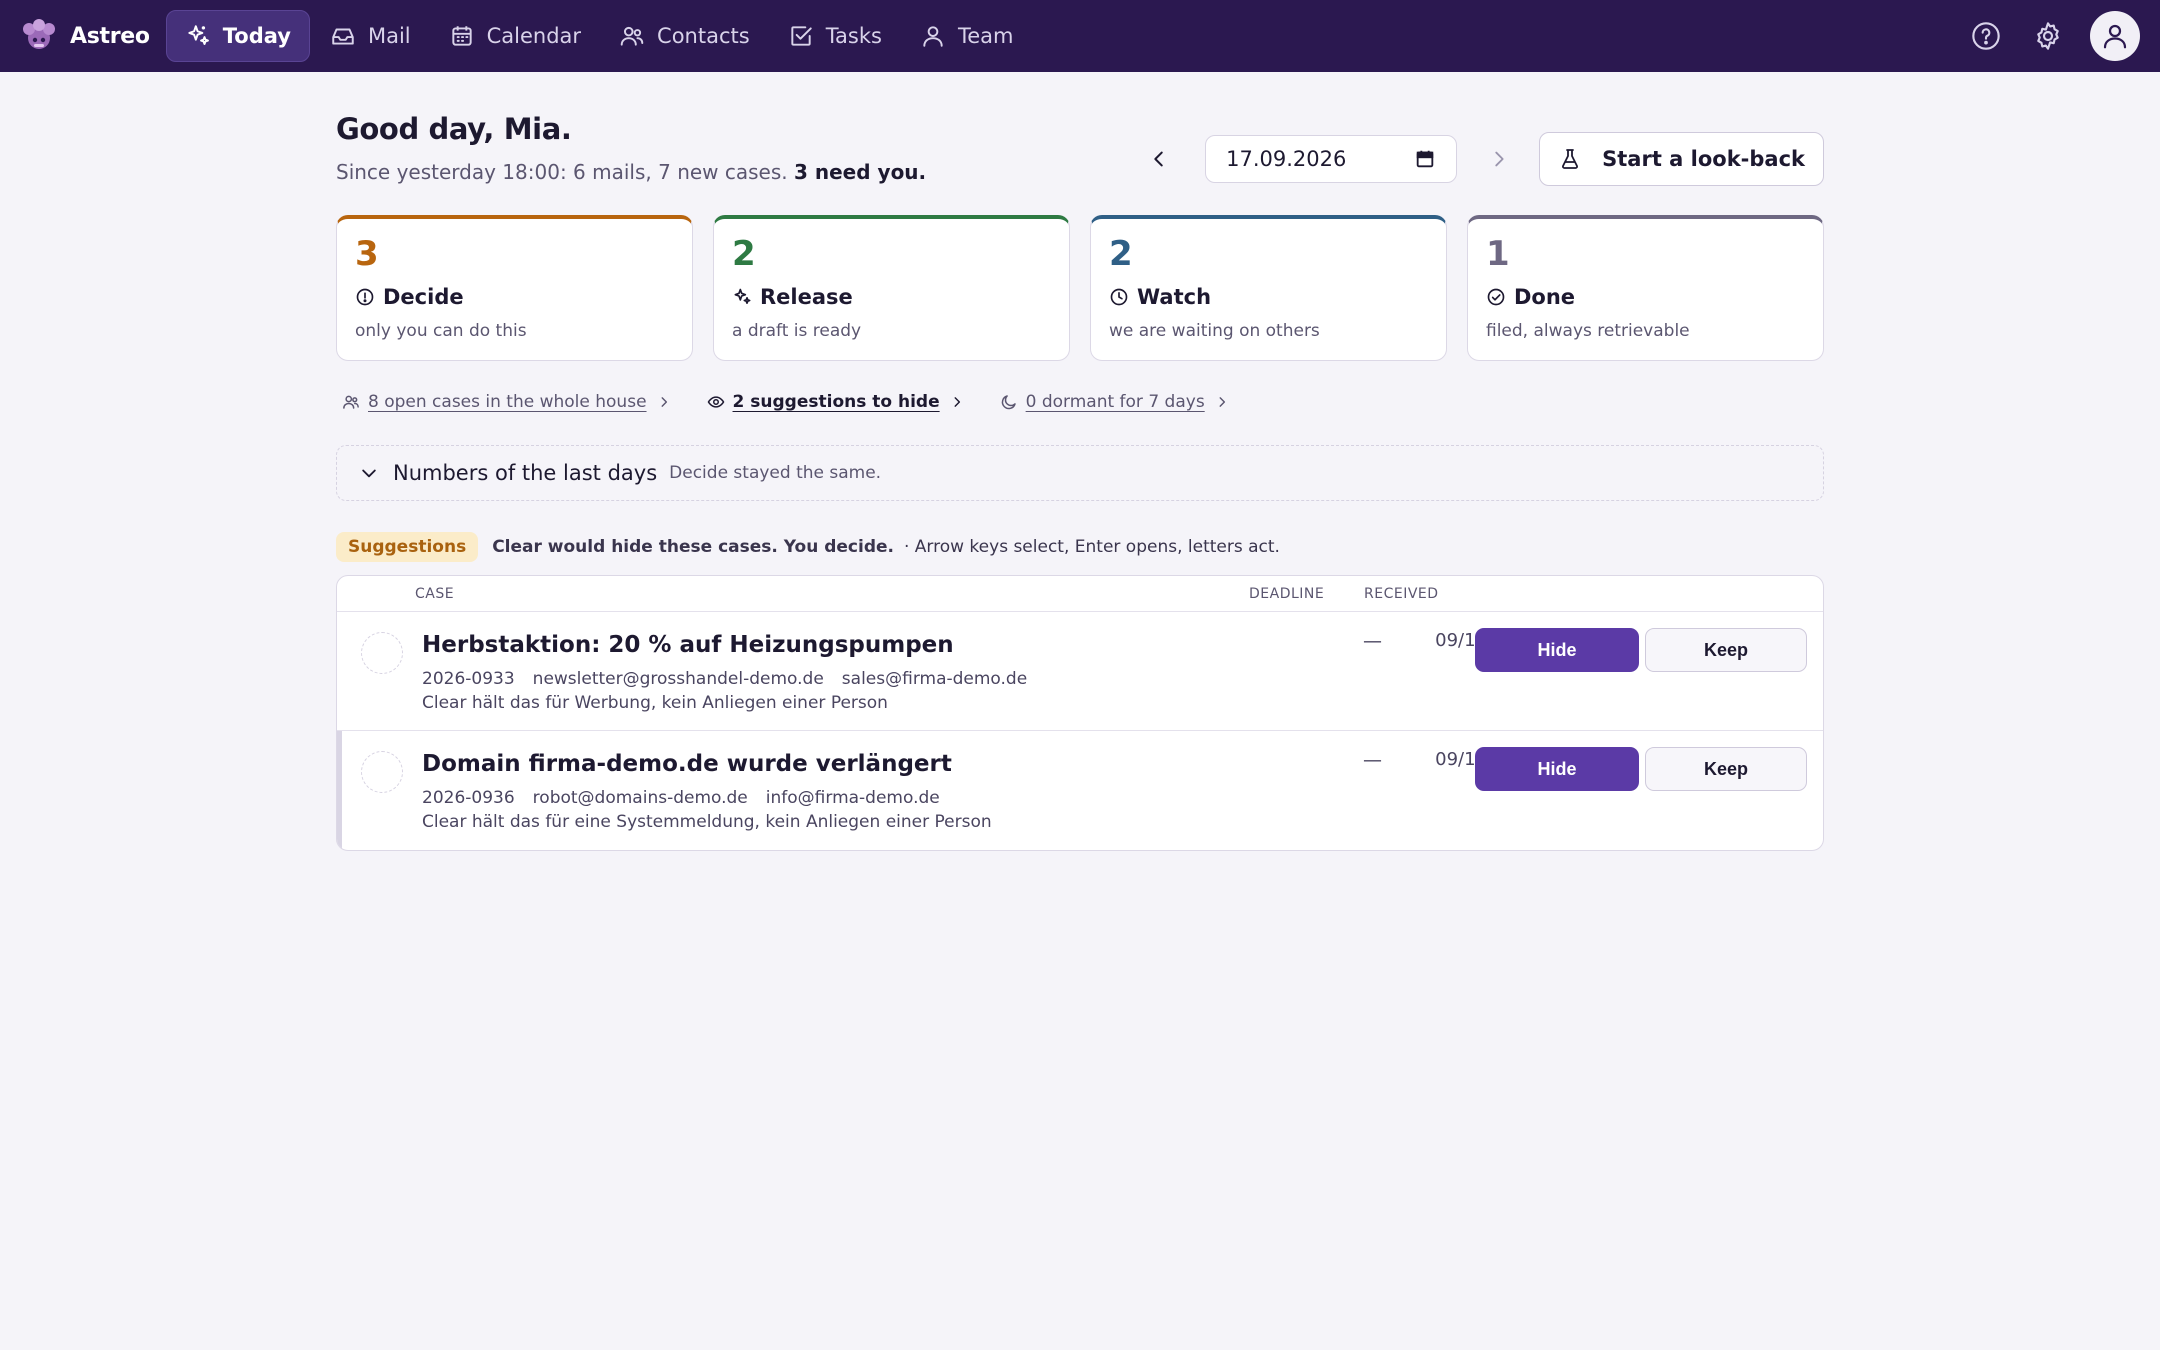  What do you see at coordinates (1496, 297) in the screenshot?
I see `check-circle-icon` at bounding box center [1496, 297].